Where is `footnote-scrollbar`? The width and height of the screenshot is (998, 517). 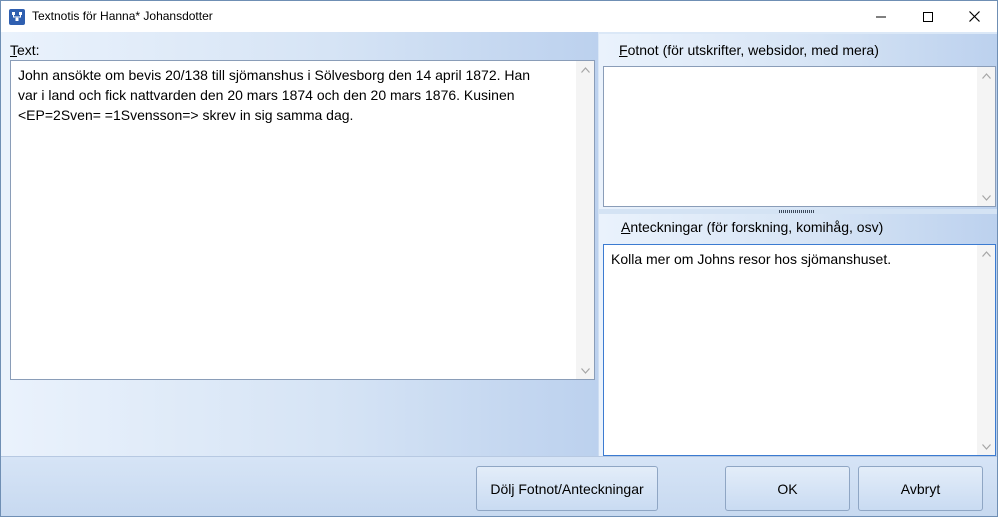
footnote-scrollbar is located at coordinates (986, 136).